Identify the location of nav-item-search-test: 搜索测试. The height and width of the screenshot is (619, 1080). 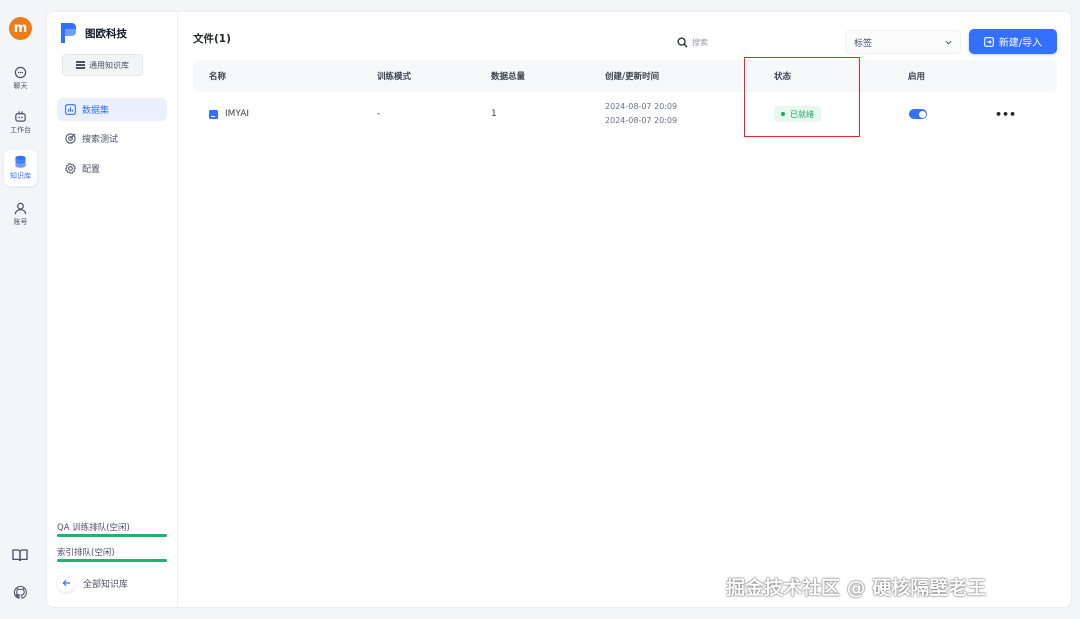
(112, 138).